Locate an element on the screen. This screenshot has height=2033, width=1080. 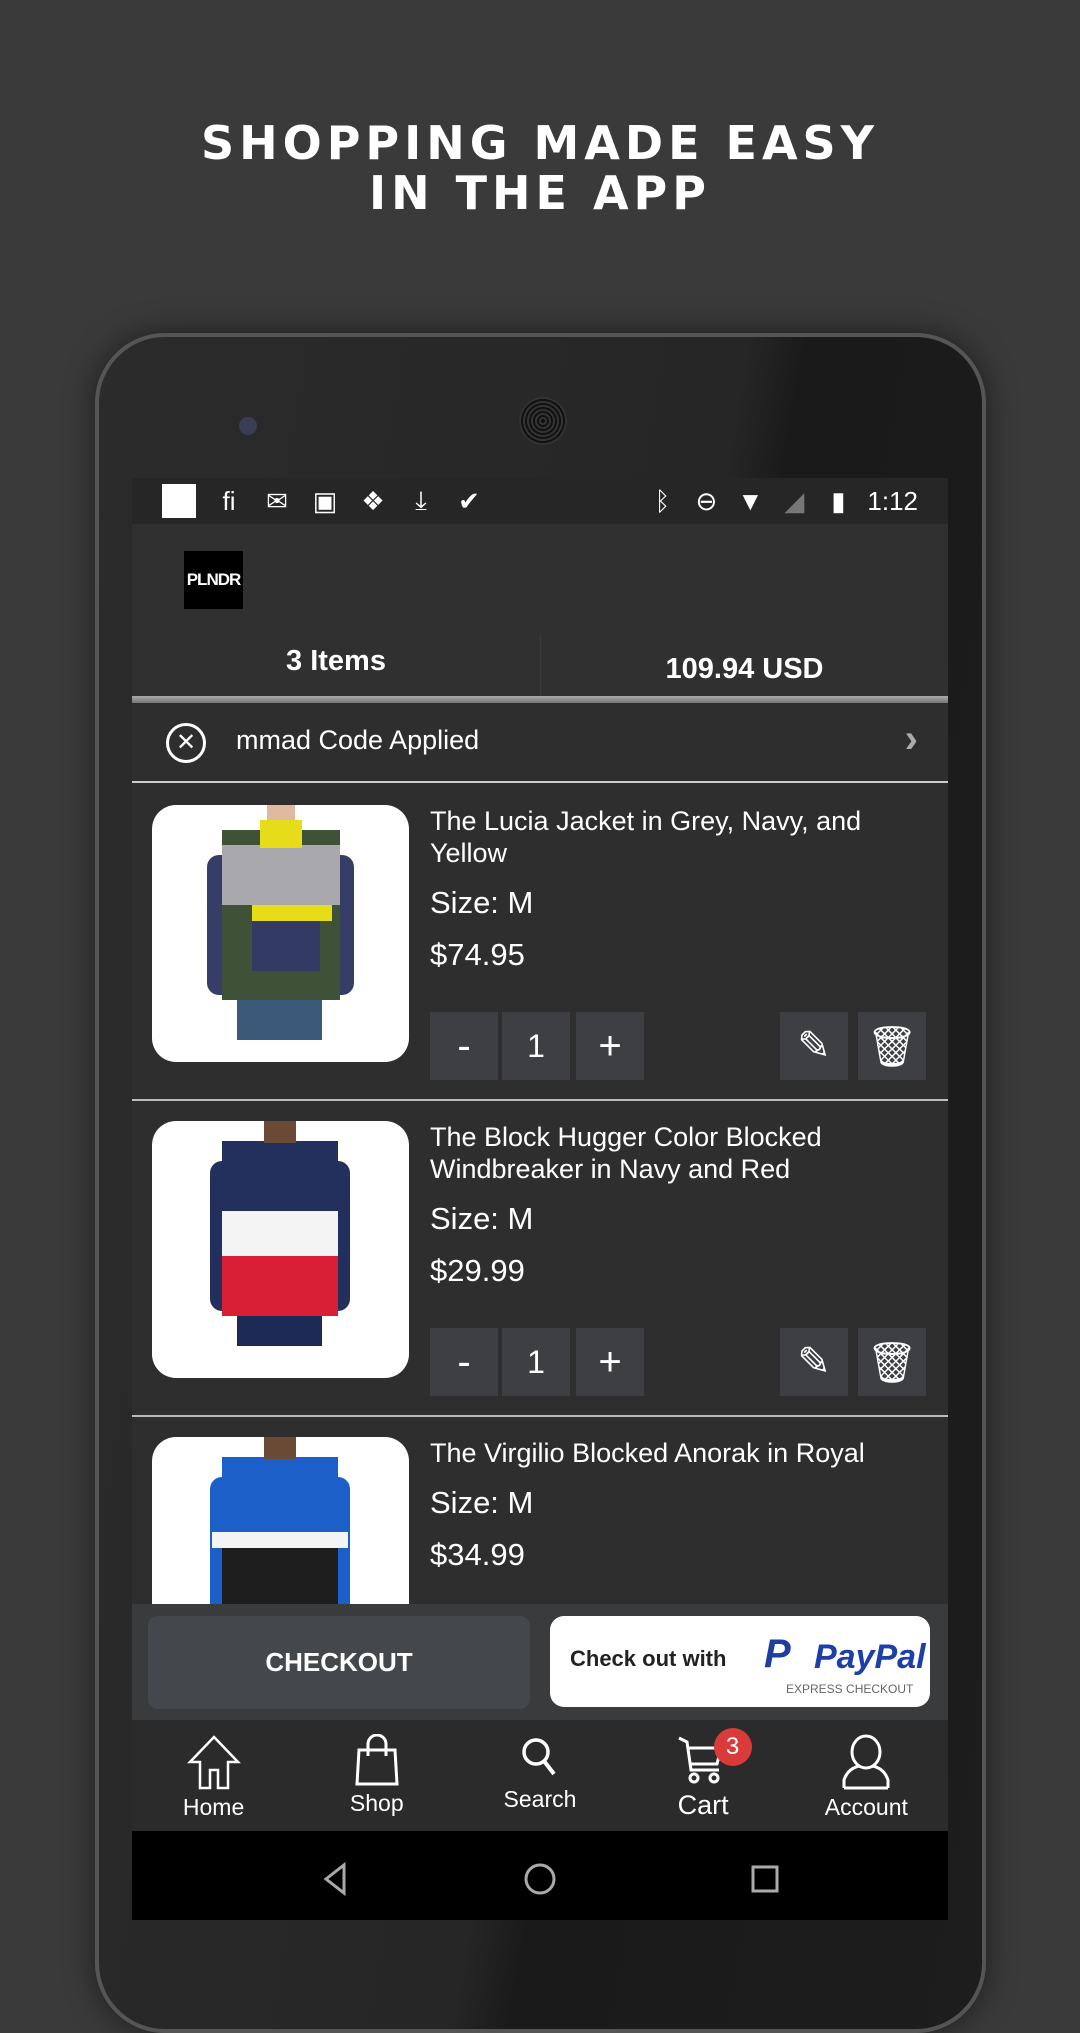
paypal-prefix: Check out with is located at coordinates (648, 1658).